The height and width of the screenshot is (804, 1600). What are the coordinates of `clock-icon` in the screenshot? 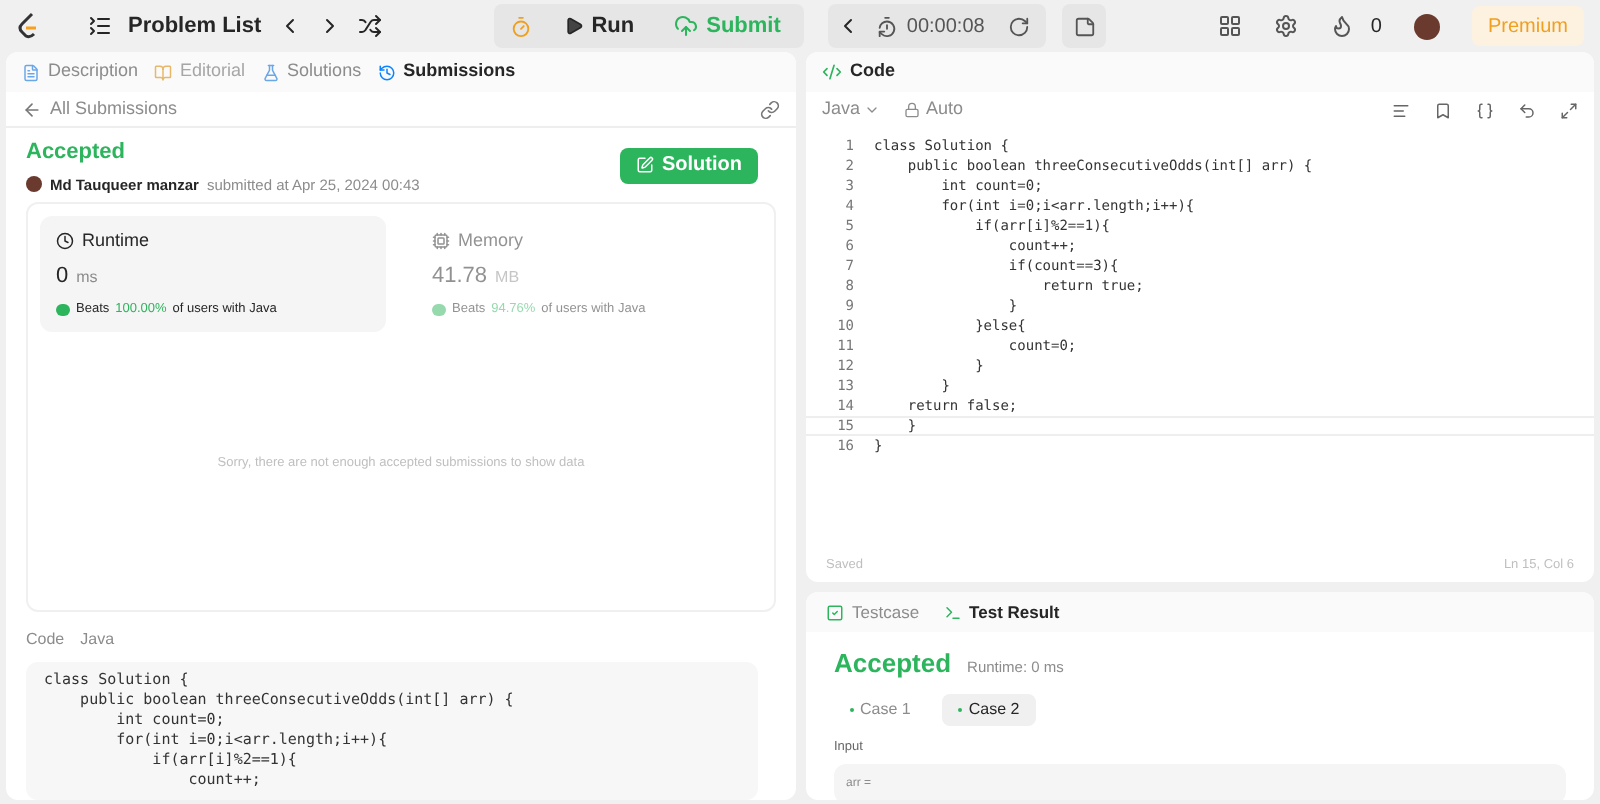 It's located at (65, 241).